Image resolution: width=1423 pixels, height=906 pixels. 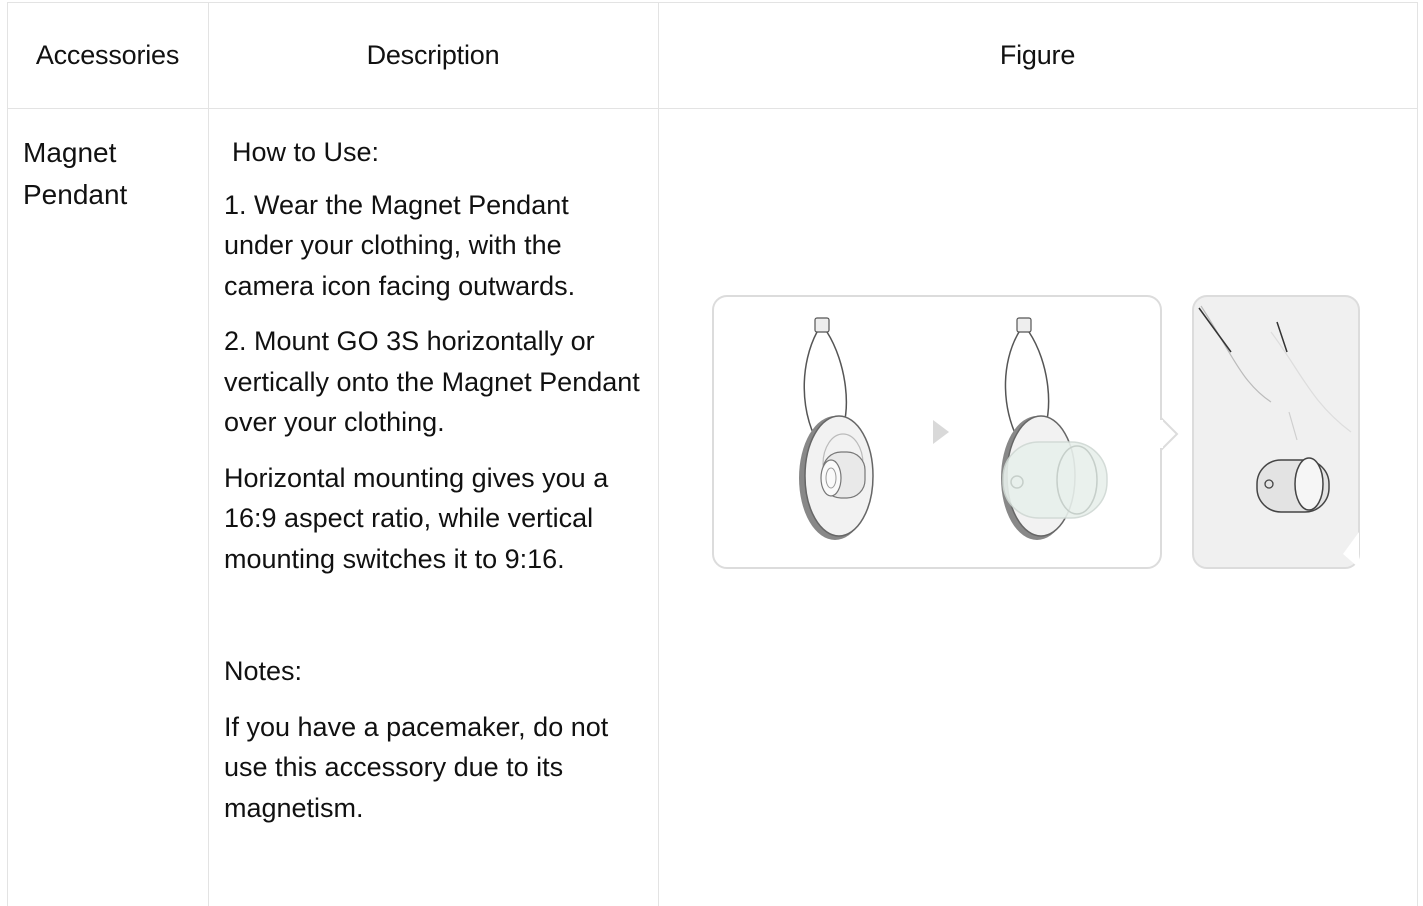 I want to click on header-accessories: Accessories, so click(x=107, y=54).